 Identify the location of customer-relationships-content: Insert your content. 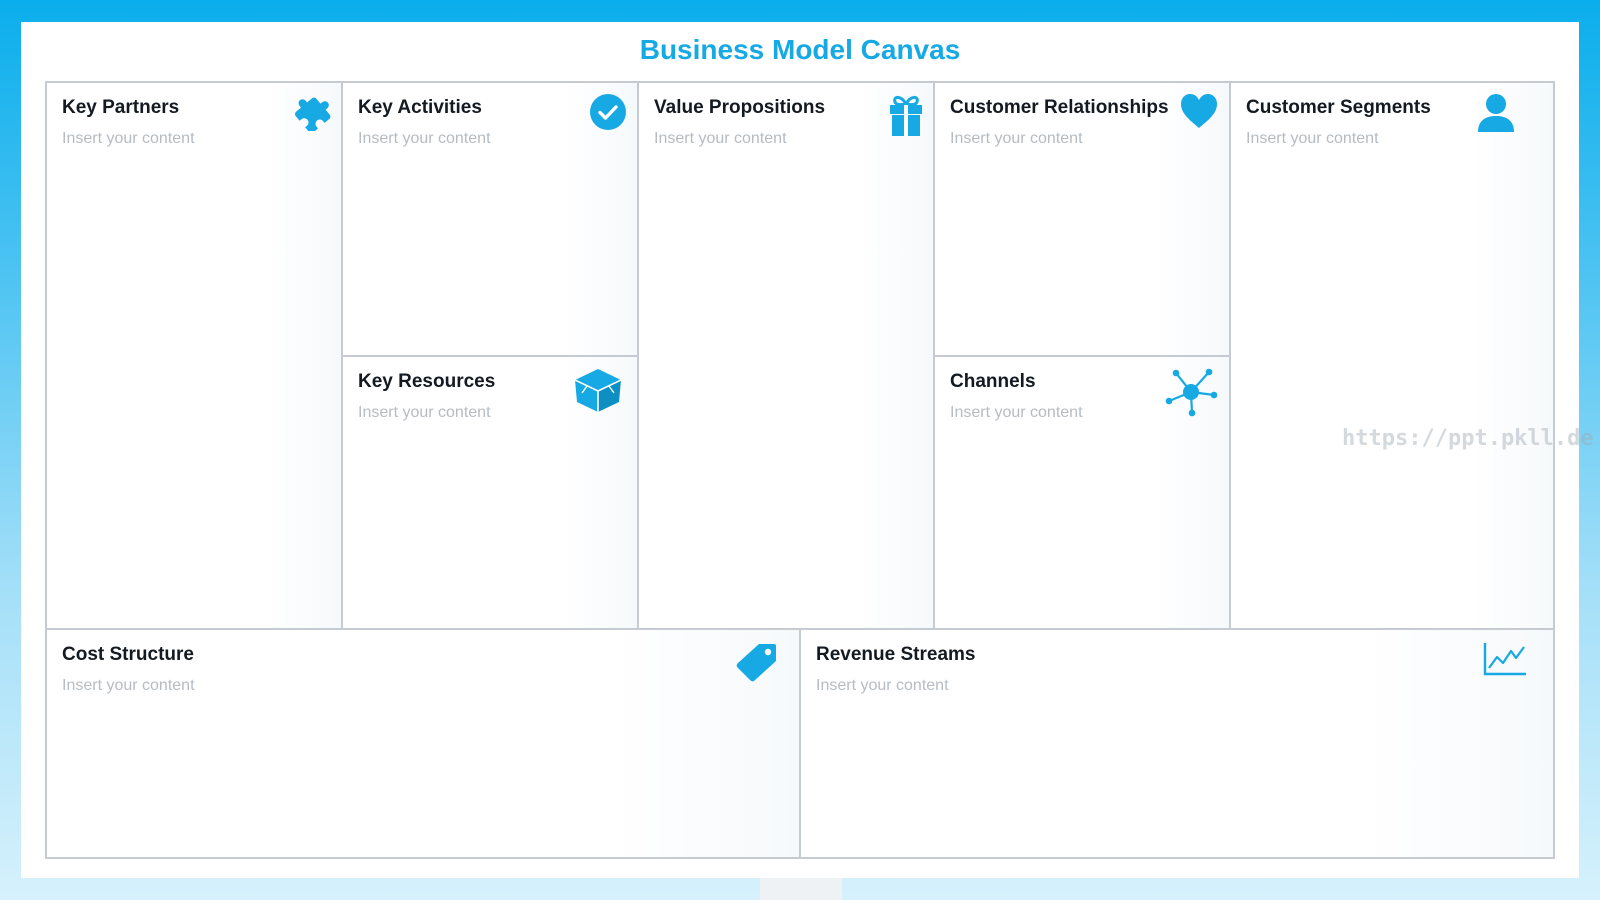
(1016, 139).